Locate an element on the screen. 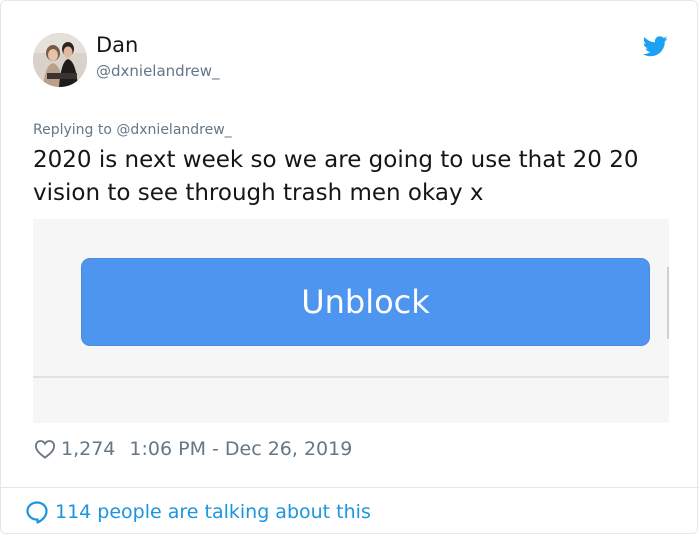  unblock-button: Unblock is located at coordinates (365, 302).